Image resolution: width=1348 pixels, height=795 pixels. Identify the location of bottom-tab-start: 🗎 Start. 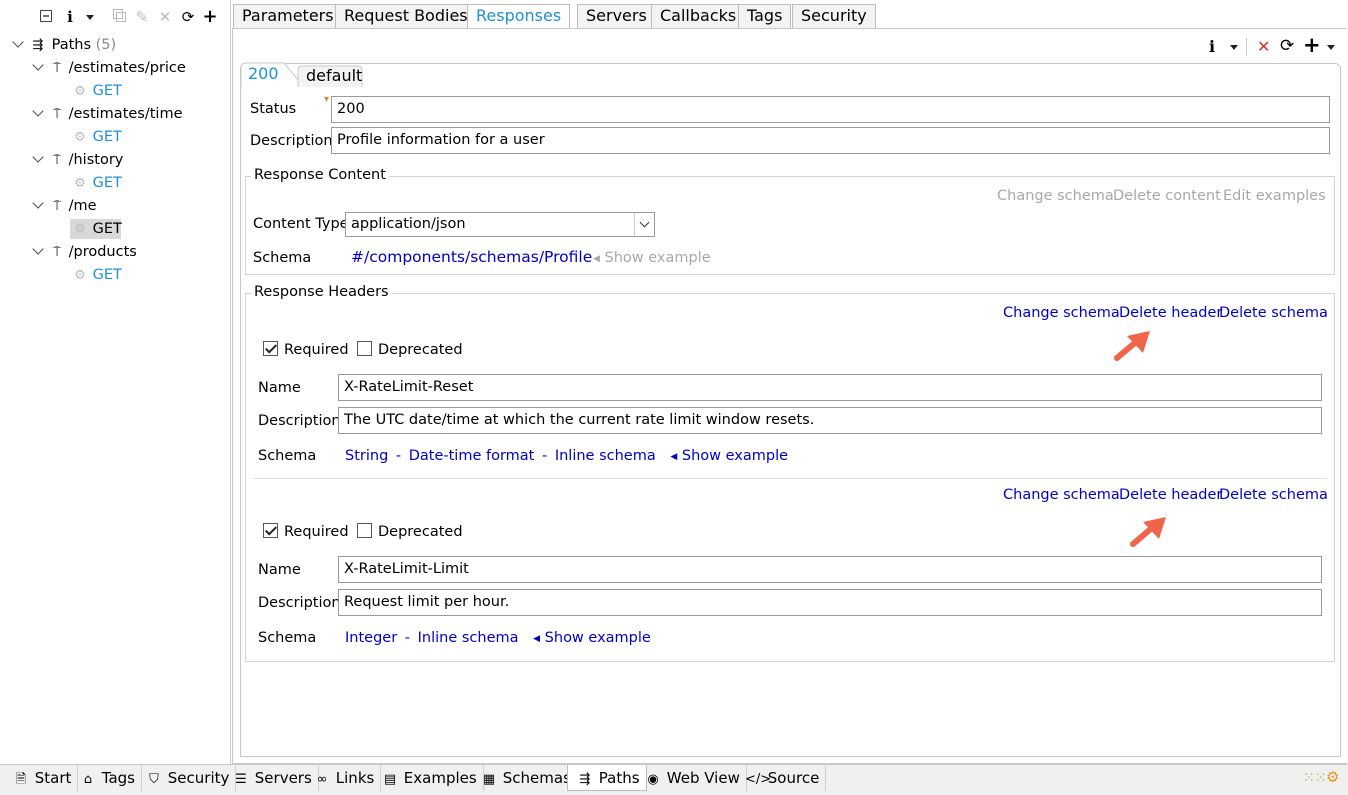
(41, 778).